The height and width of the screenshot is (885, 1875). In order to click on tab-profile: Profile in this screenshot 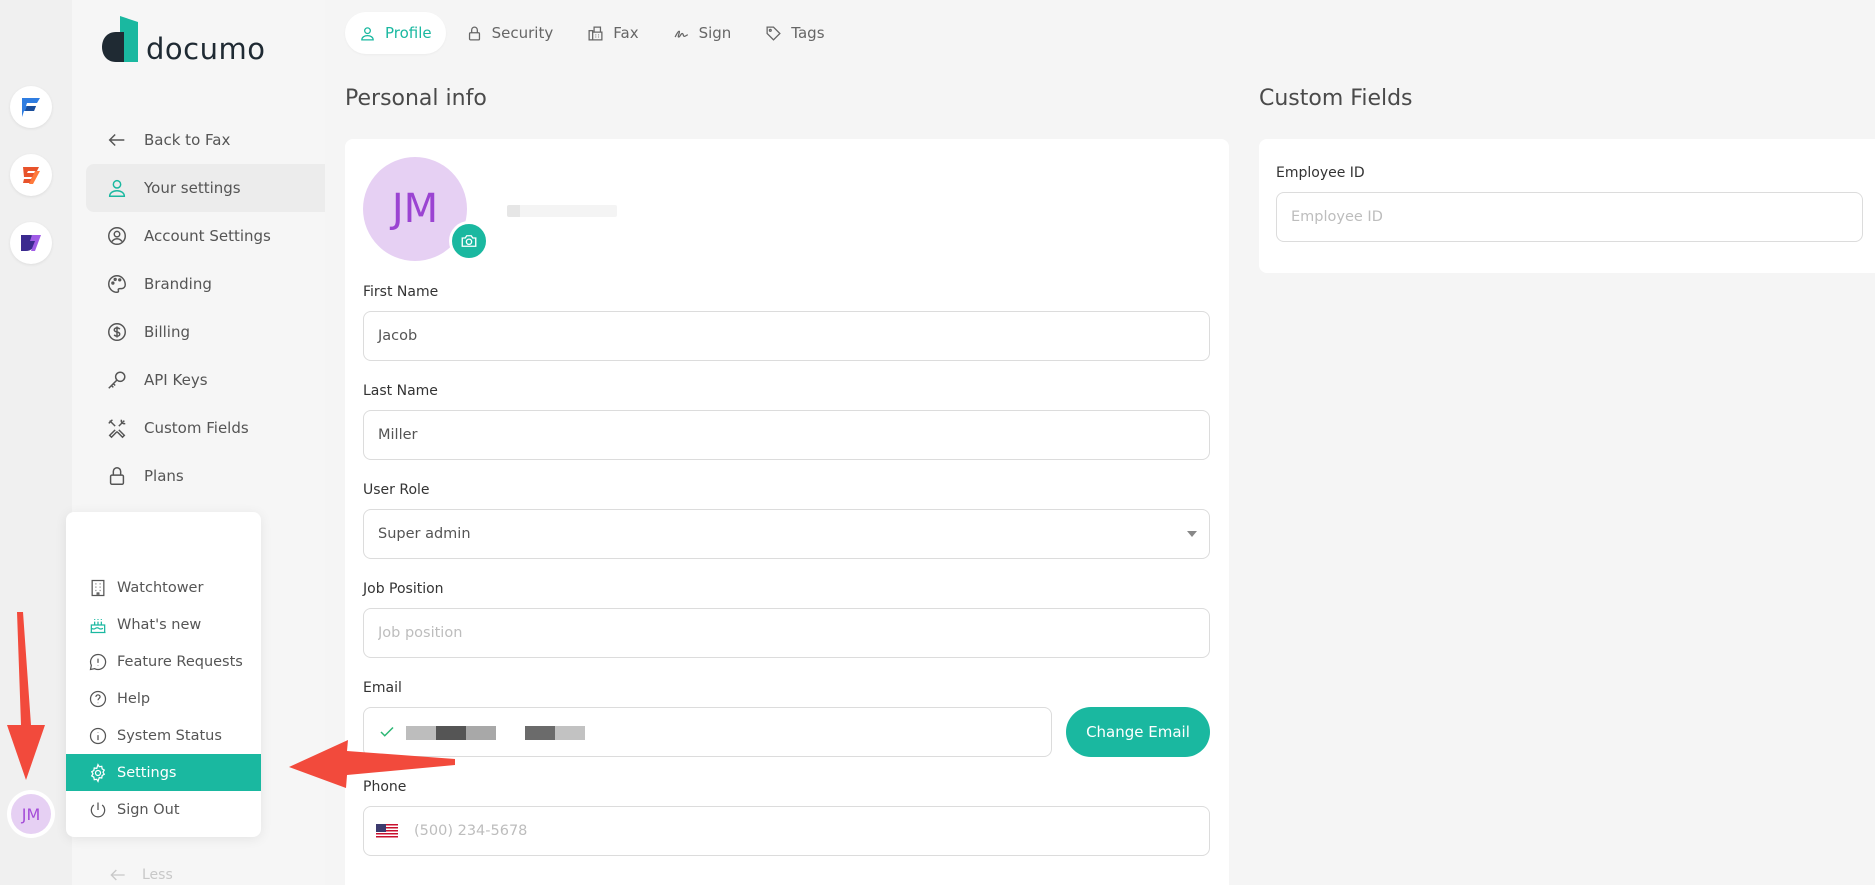, I will do `click(395, 33)`.